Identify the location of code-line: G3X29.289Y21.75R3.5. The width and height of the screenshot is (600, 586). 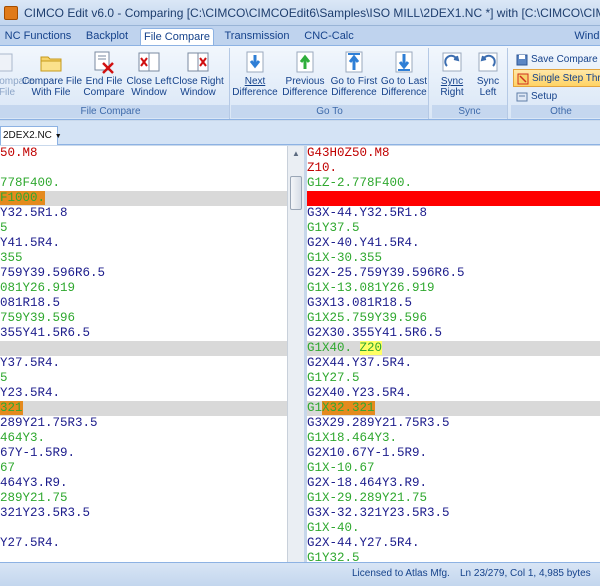
(453, 423).